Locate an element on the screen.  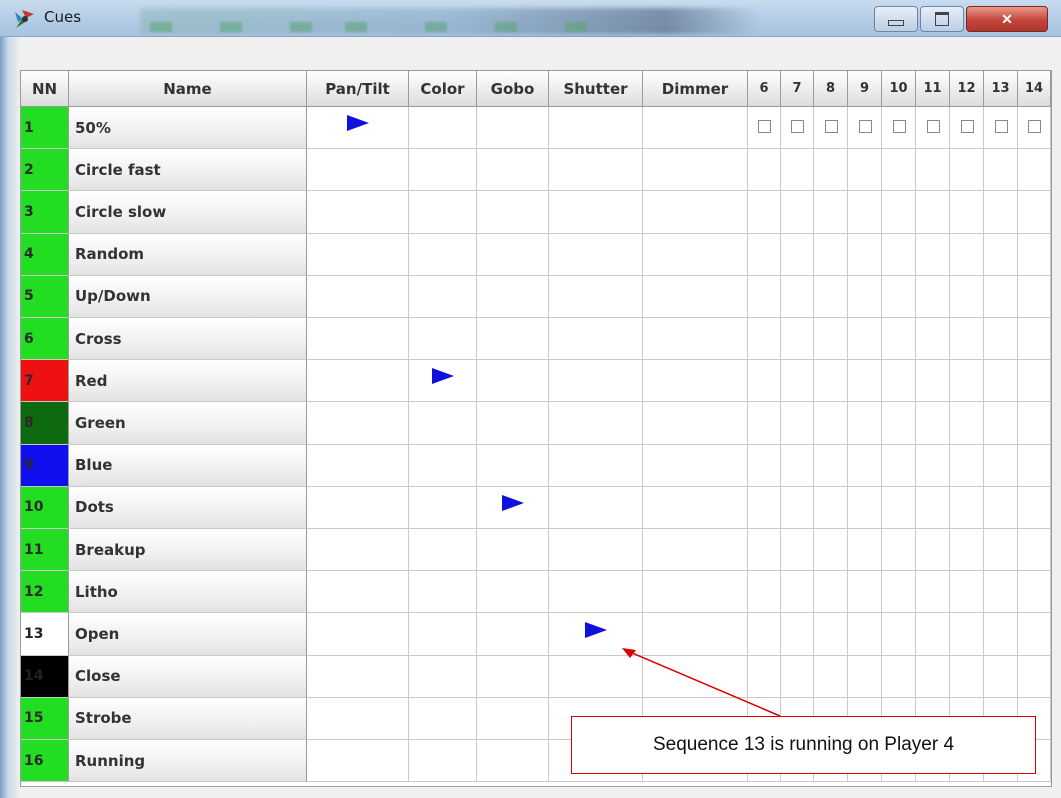
cue-number: 6 is located at coordinates (45, 339).